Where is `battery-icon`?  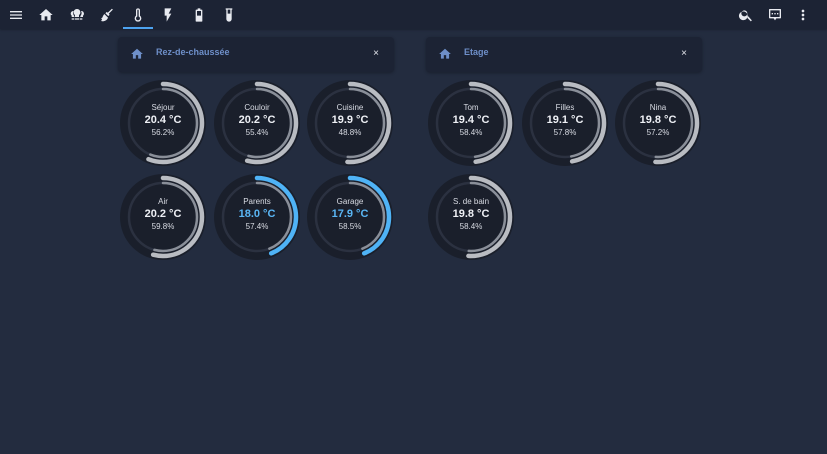
battery-icon is located at coordinates (199, 15).